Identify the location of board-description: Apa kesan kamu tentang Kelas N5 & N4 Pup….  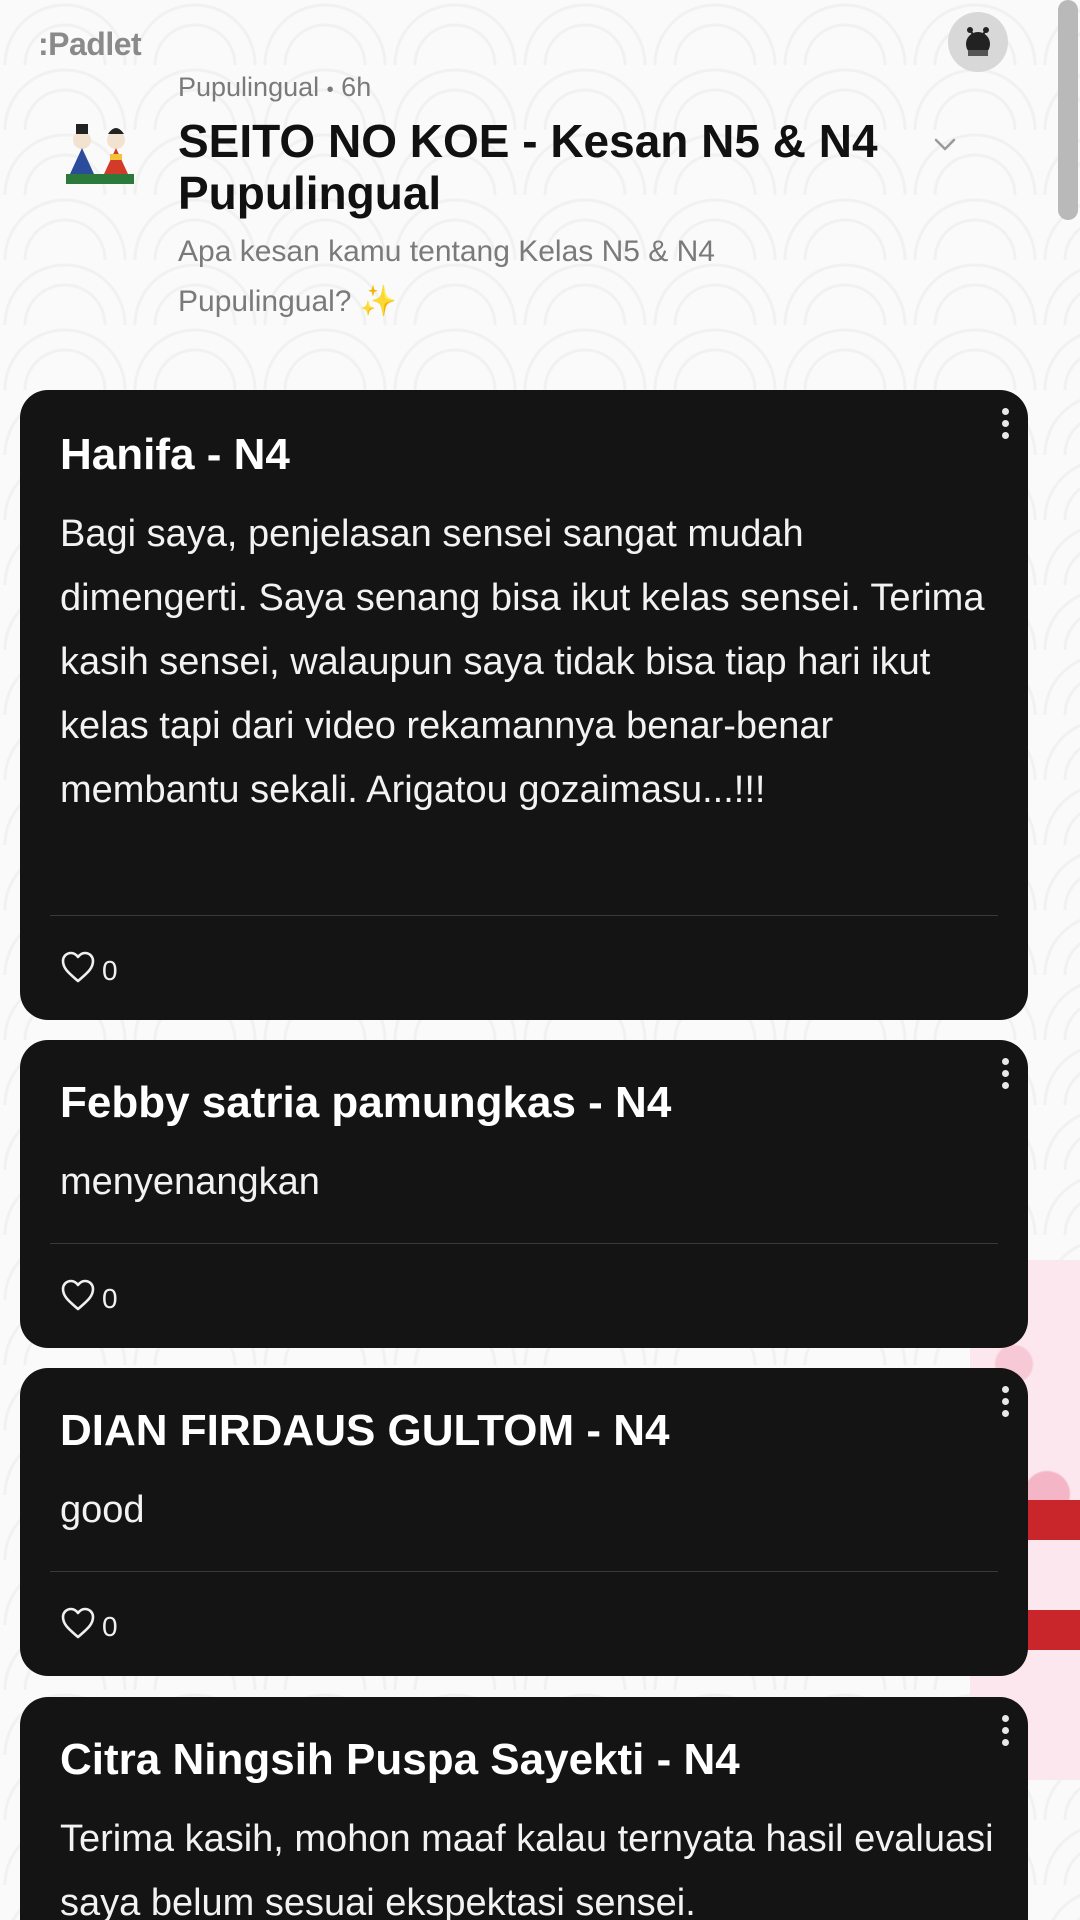
(446, 276).